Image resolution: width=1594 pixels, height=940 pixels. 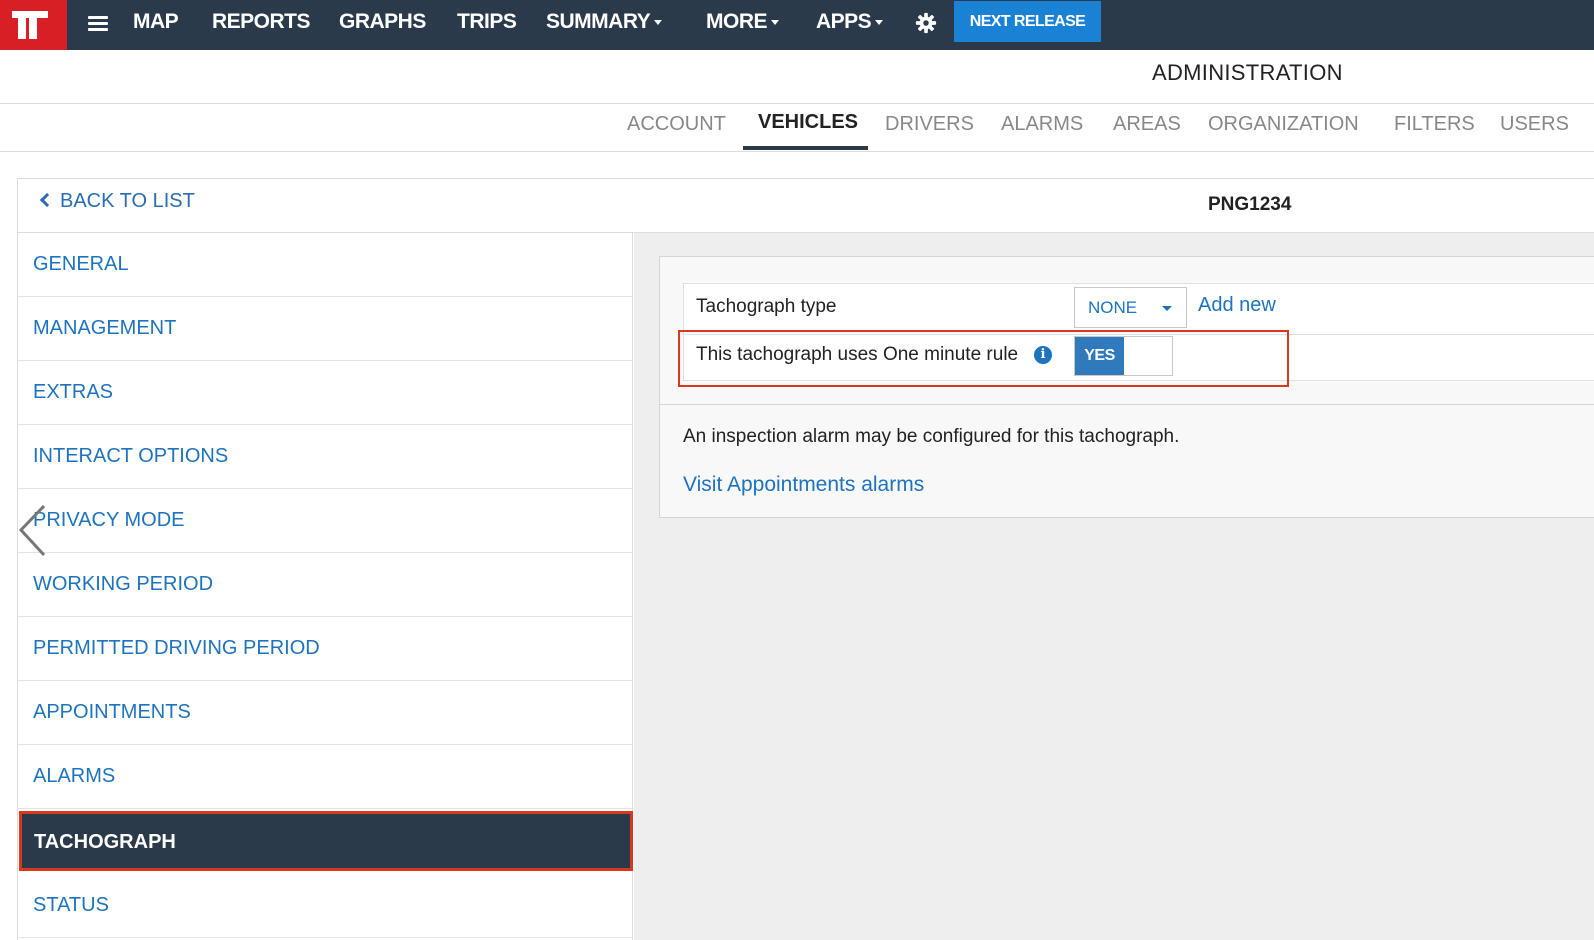 What do you see at coordinates (676, 124) in the screenshot?
I see `tab-account: ACCOUNT` at bounding box center [676, 124].